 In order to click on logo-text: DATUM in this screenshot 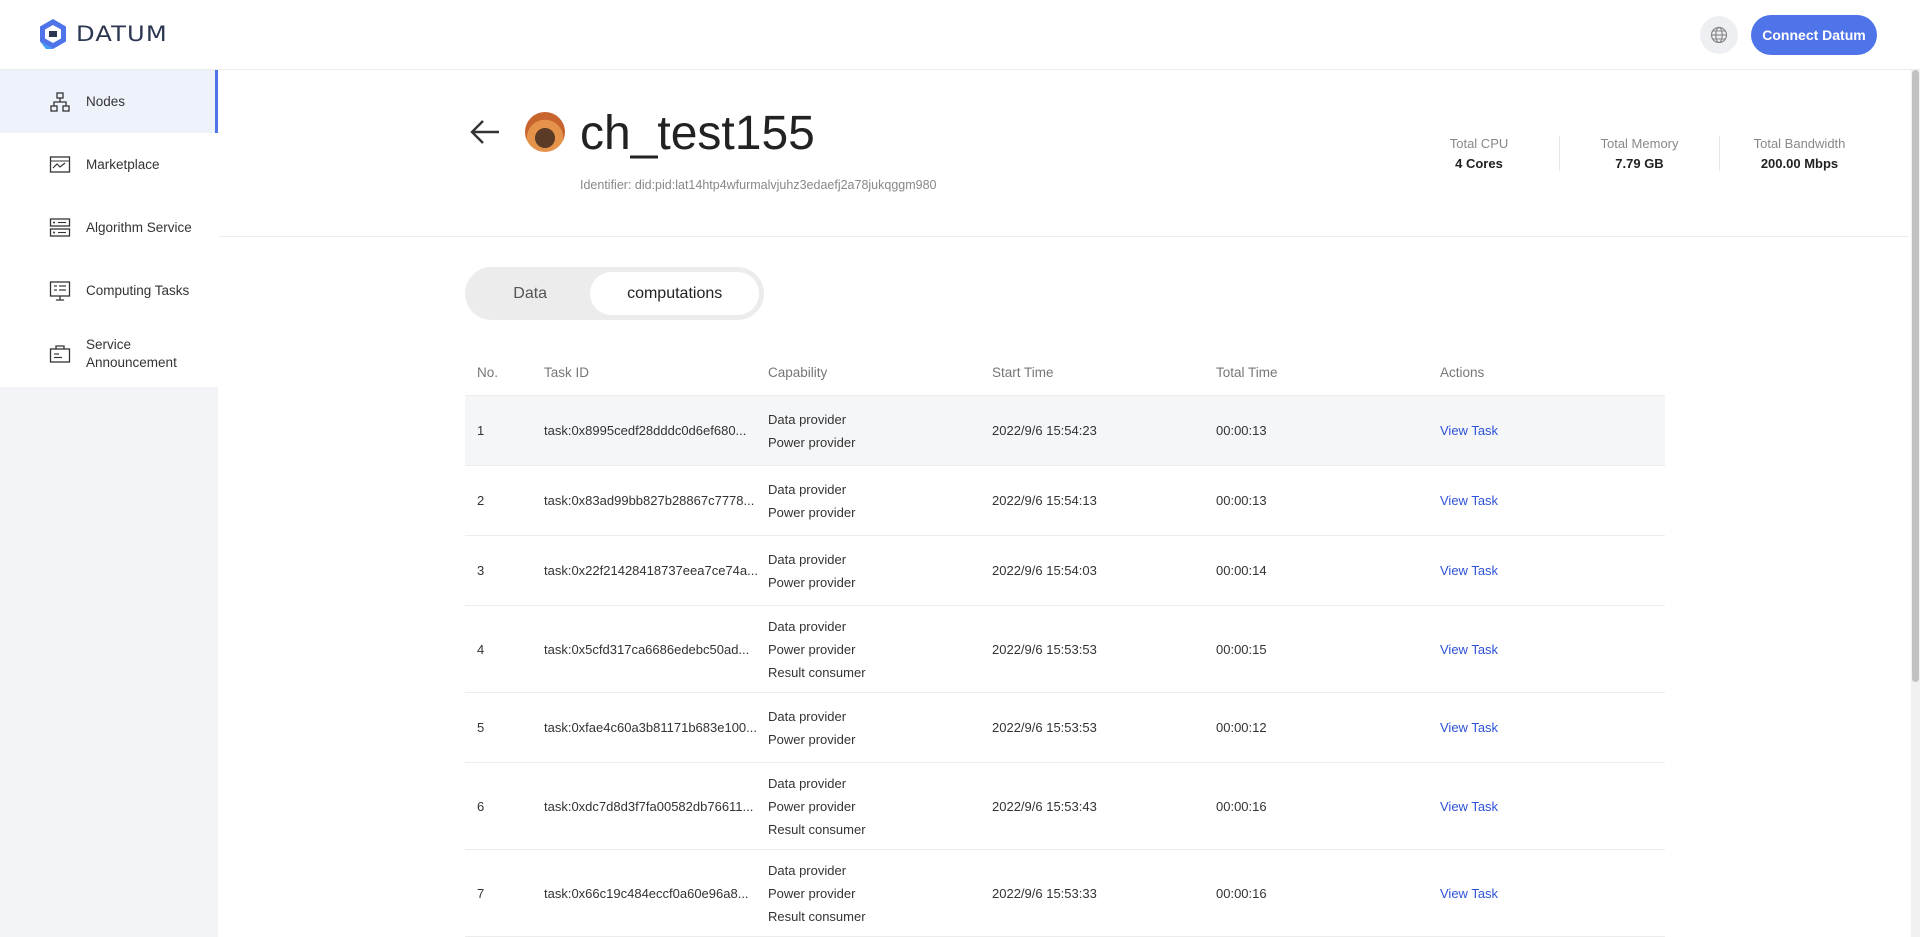, I will do `click(122, 34)`.